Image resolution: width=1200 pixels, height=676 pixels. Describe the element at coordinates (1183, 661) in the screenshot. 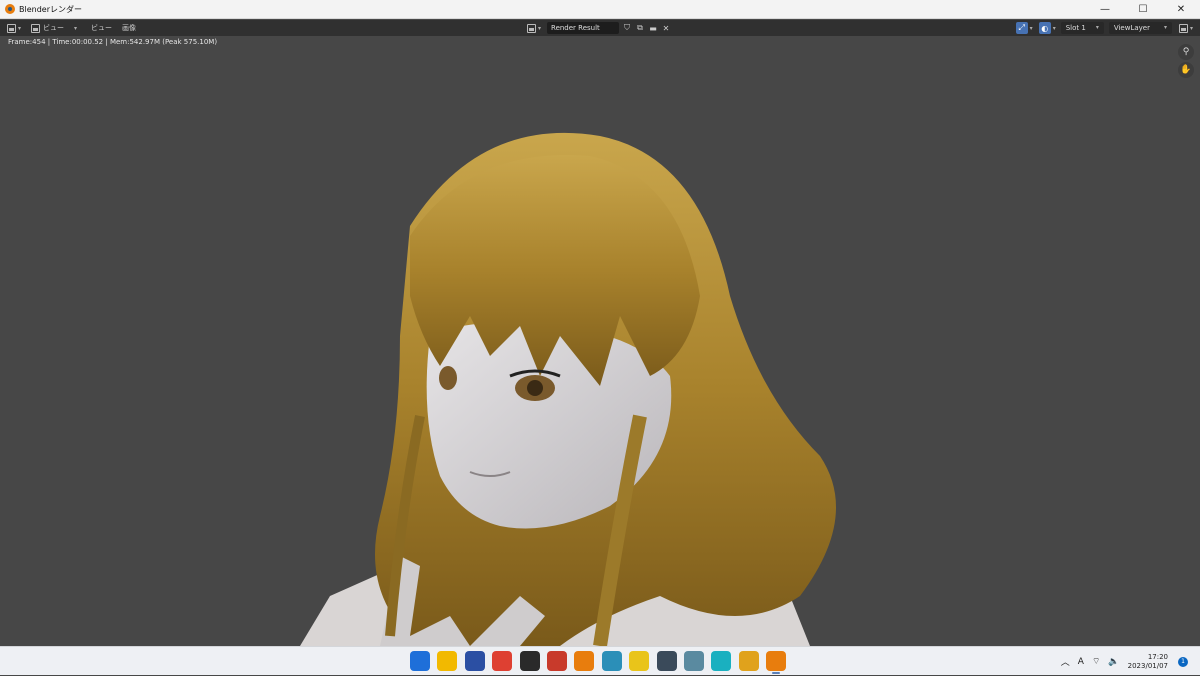

I see `notification-badge: 1` at that location.